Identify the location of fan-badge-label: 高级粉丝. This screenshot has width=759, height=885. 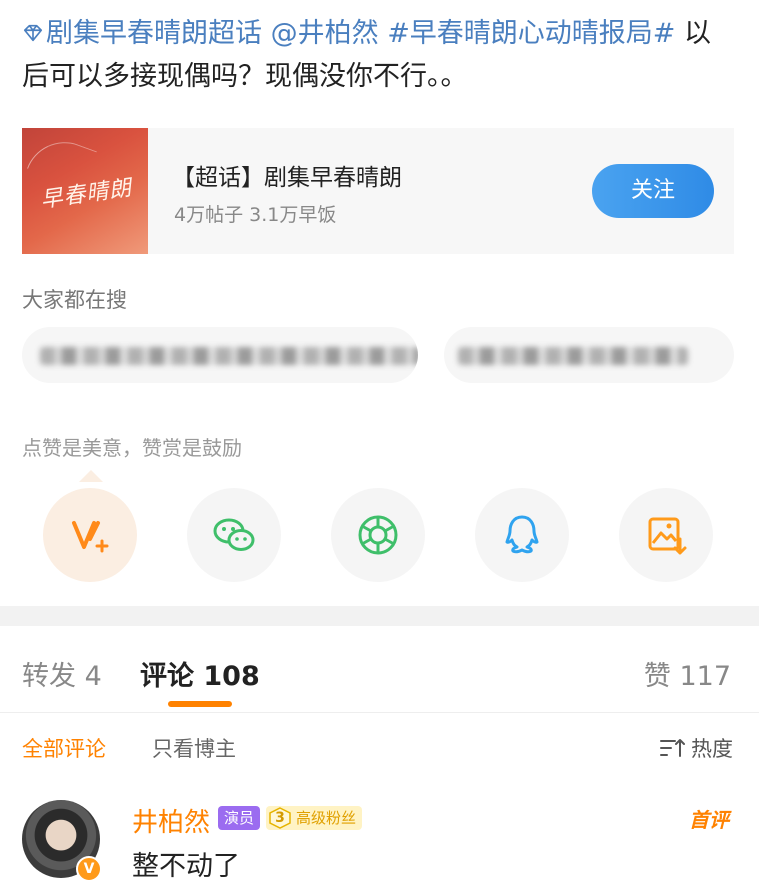
(326, 818).